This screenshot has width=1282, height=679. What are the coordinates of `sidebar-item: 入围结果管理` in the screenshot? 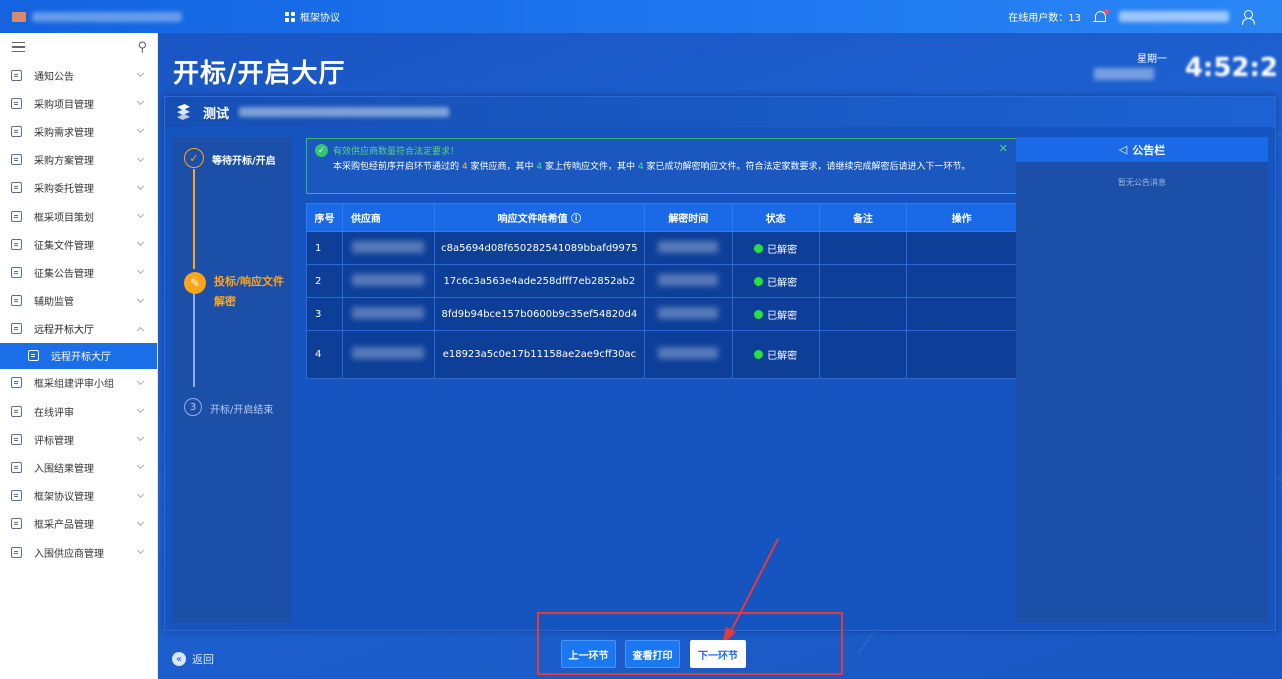 It's located at (78, 467).